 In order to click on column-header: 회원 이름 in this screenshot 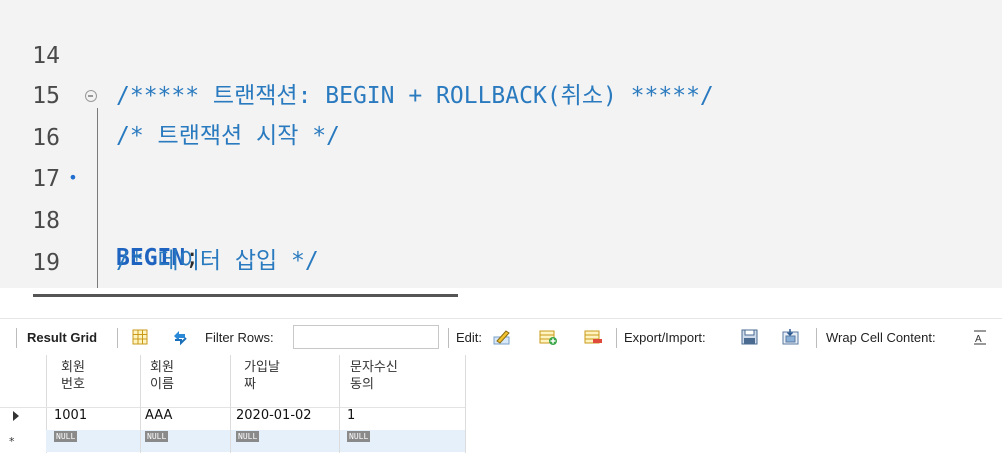, I will do `click(162, 377)`.